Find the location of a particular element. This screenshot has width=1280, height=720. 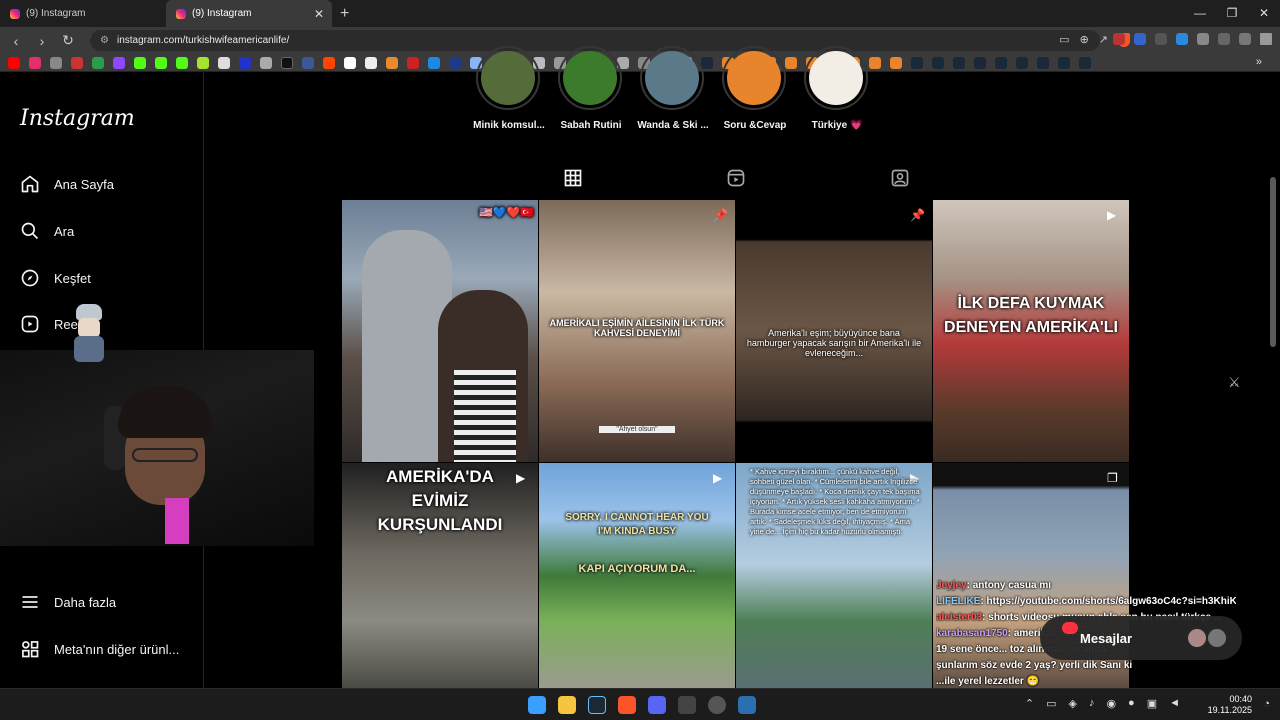

minimize-button: — is located at coordinates (1200, 13).